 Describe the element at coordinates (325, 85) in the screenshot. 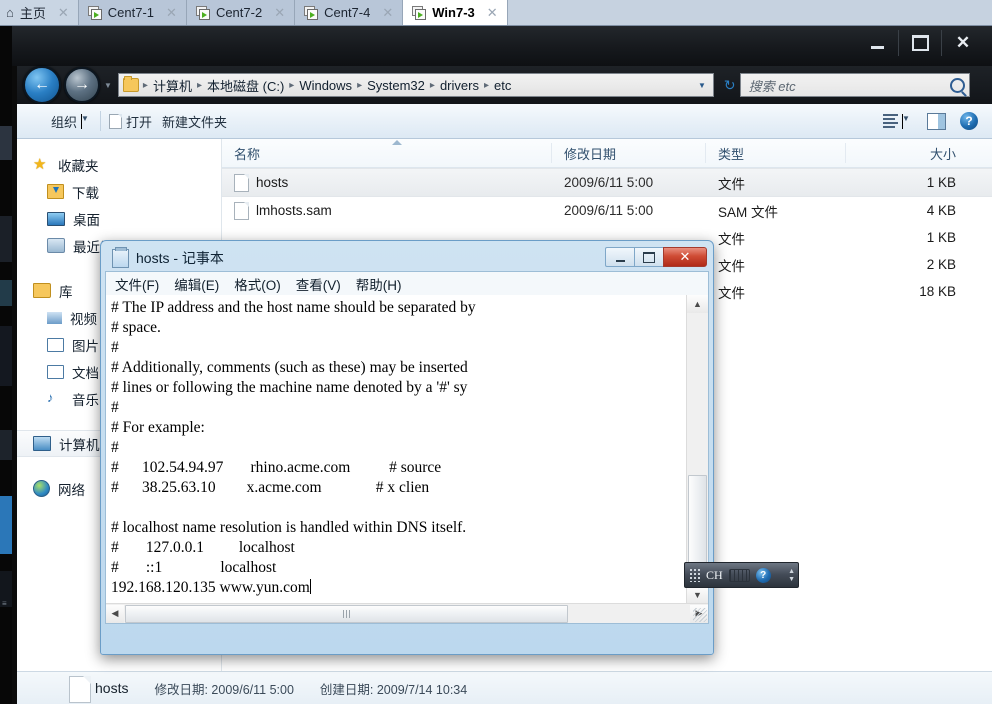

I see `breadcrumb-item-windows: Windows` at that location.